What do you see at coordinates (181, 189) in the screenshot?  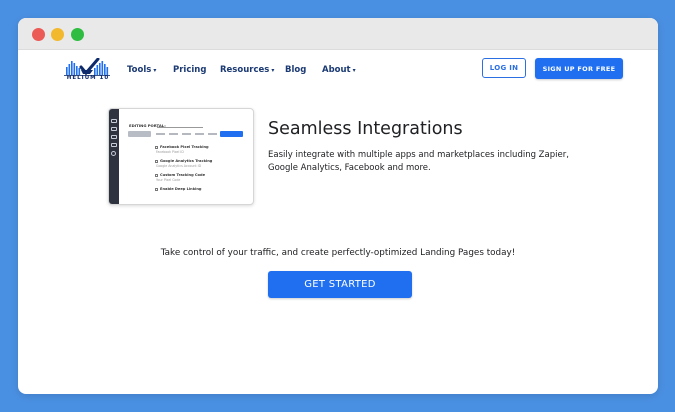 I see `preview-option-title: Enable Deep Linking` at bounding box center [181, 189].